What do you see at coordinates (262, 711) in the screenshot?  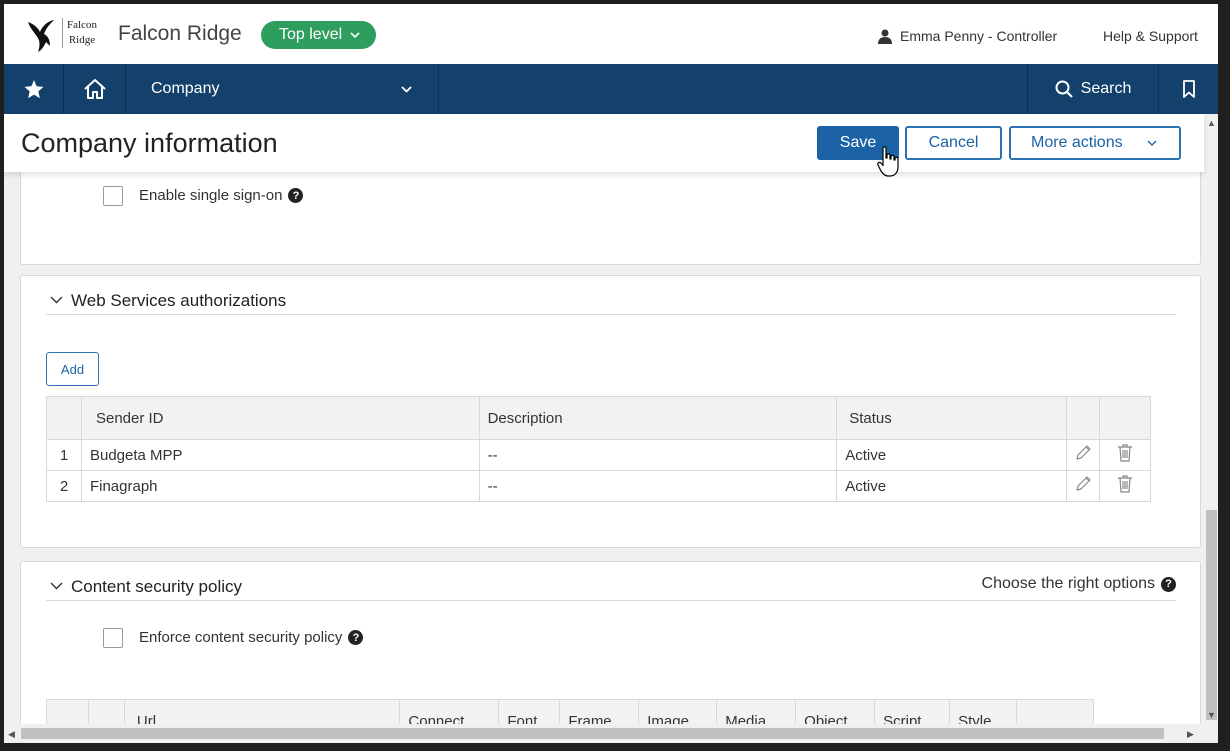 I see `url-header: Url` at bounding box center [262, 711].